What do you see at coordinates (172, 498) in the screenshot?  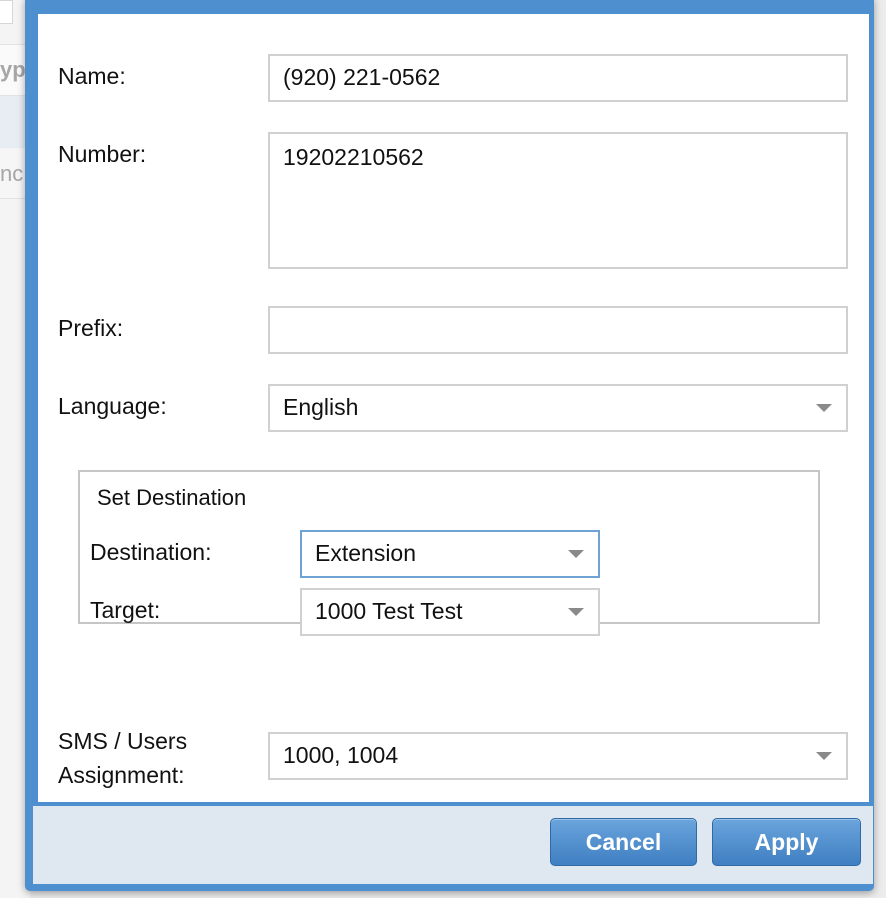 I see `set-destination-legend: Set Destination` at bounding box center [172, 498].